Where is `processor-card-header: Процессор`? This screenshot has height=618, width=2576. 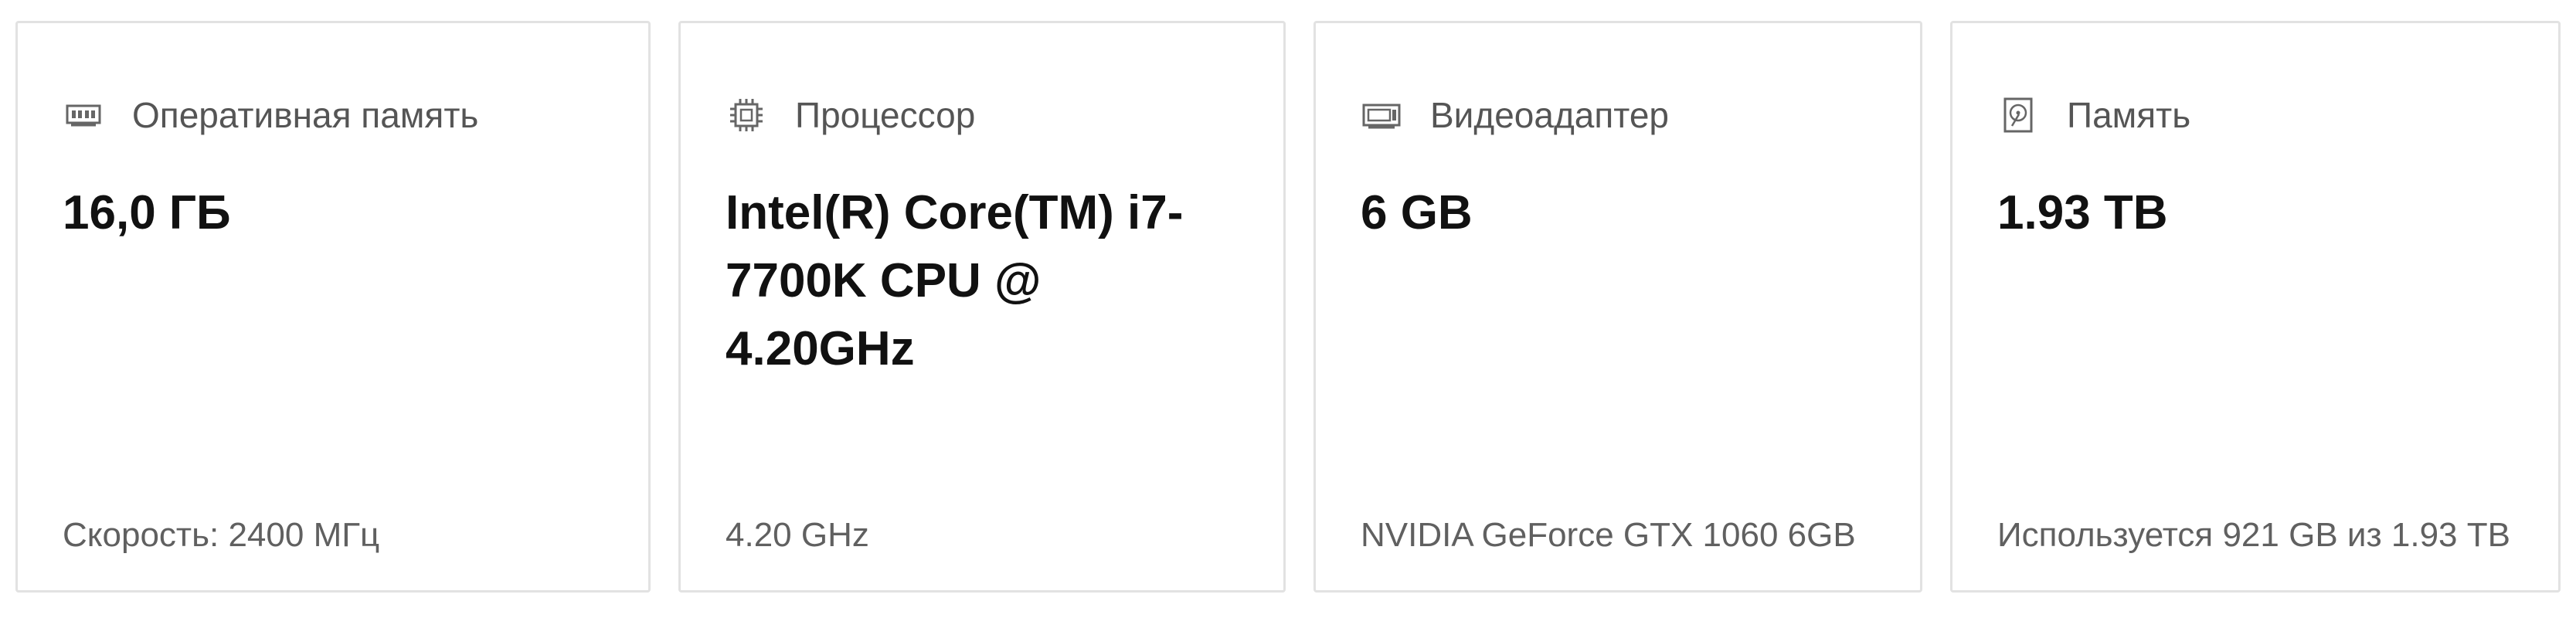
processor-card-header: Процессор is located at coordinates (850, 115).